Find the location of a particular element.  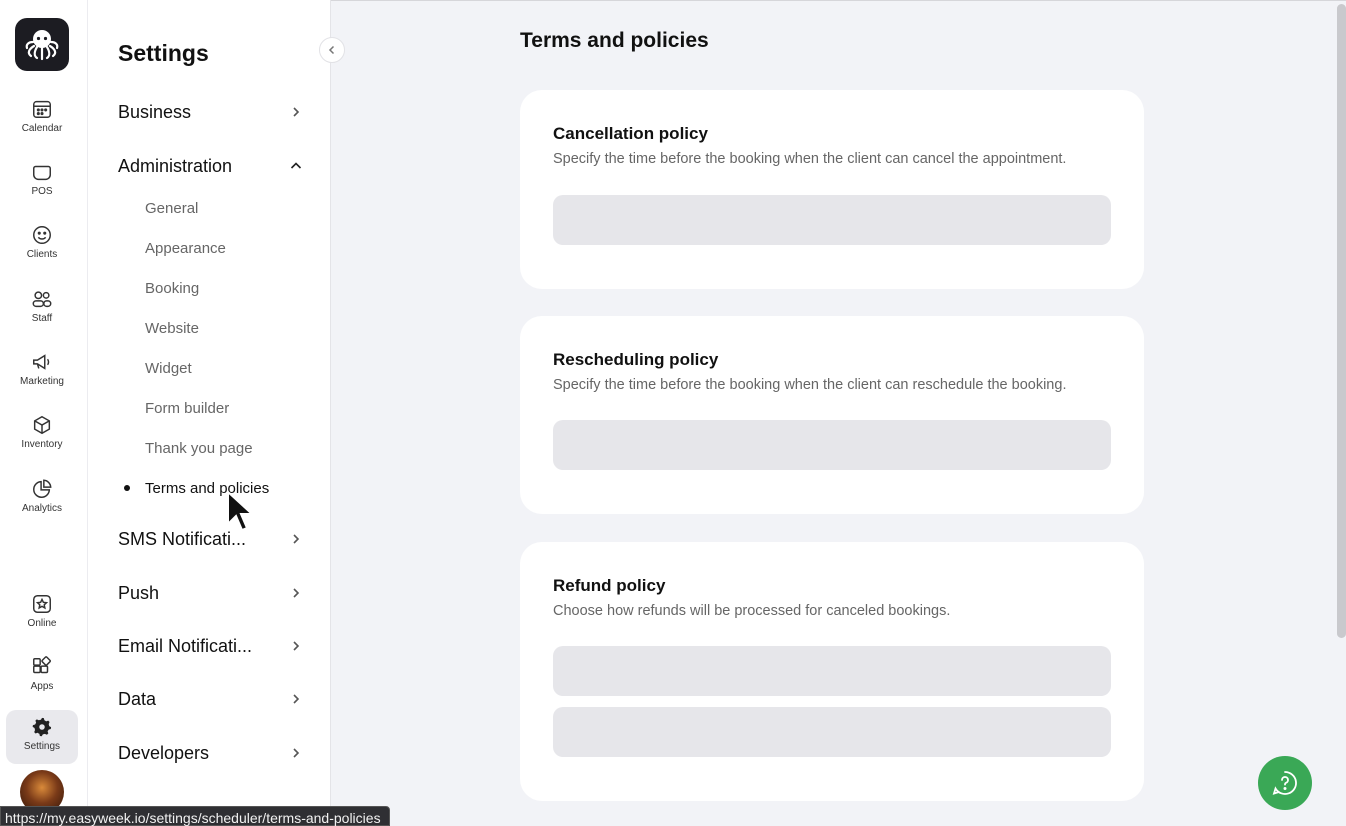

octopus-logo-icon is located at coordinates (42, 44).